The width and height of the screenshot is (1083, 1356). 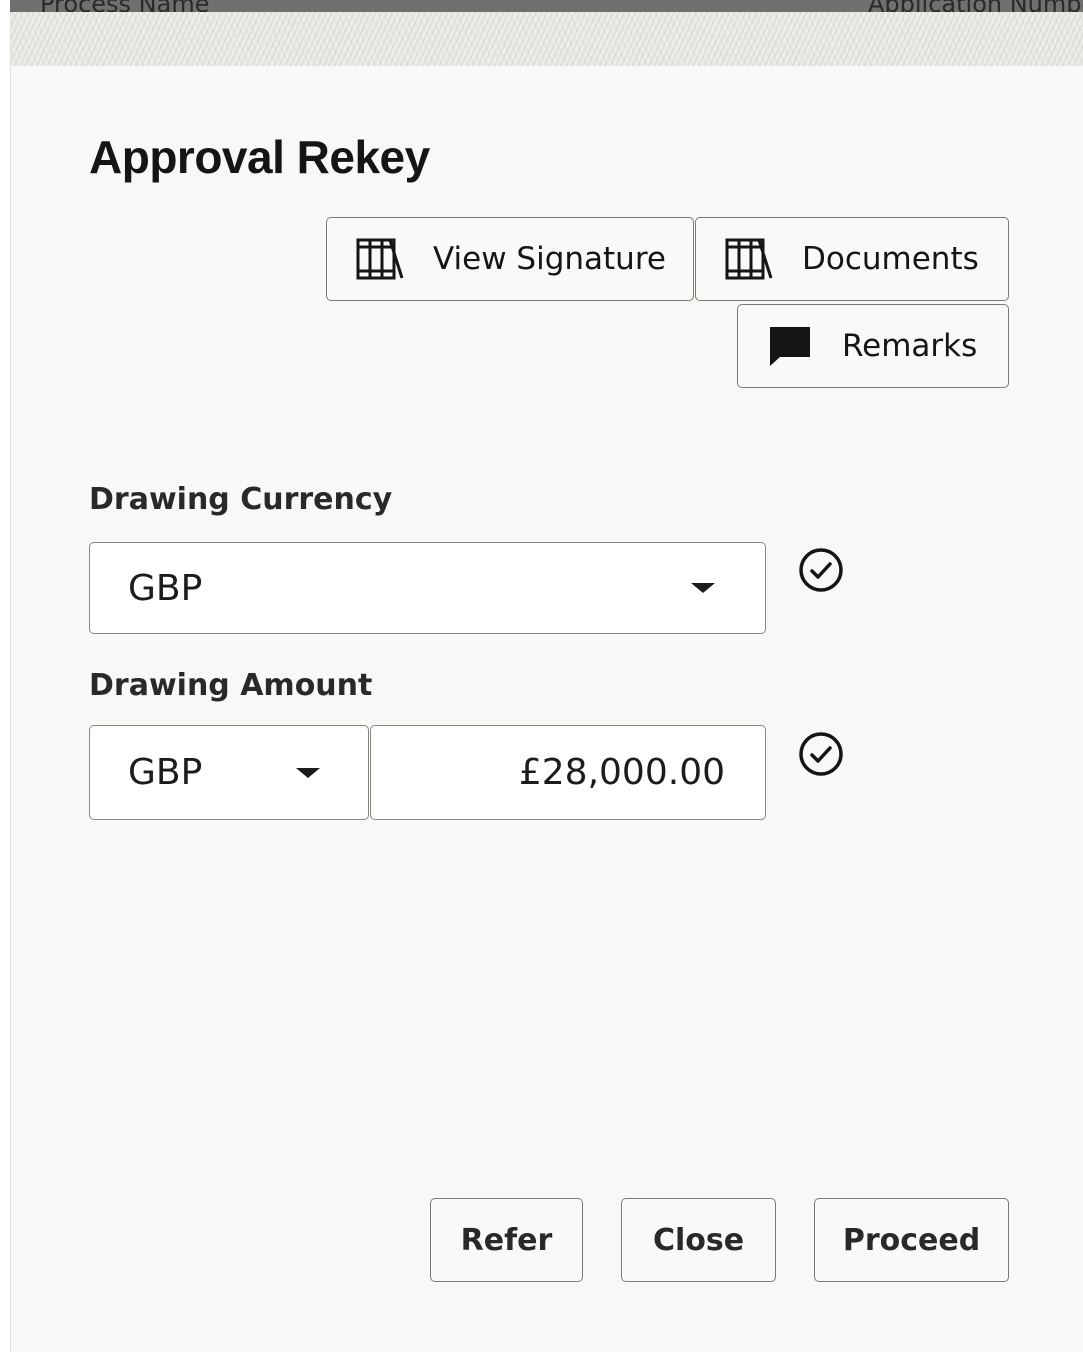 What do you see at coordinates (549, 259) in the screenshot?
I see `view-signature-label: View Signature` at bounding box center [549, 259].